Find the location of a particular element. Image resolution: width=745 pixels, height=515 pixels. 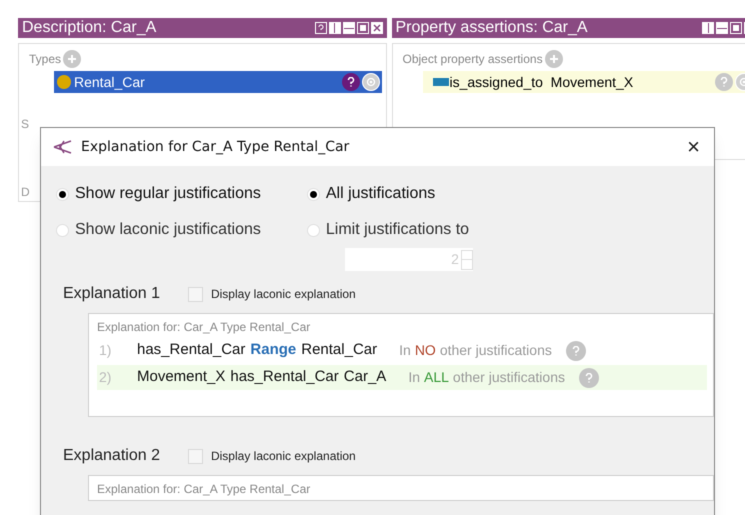

section-label: S is located at coordinates (25, 124).